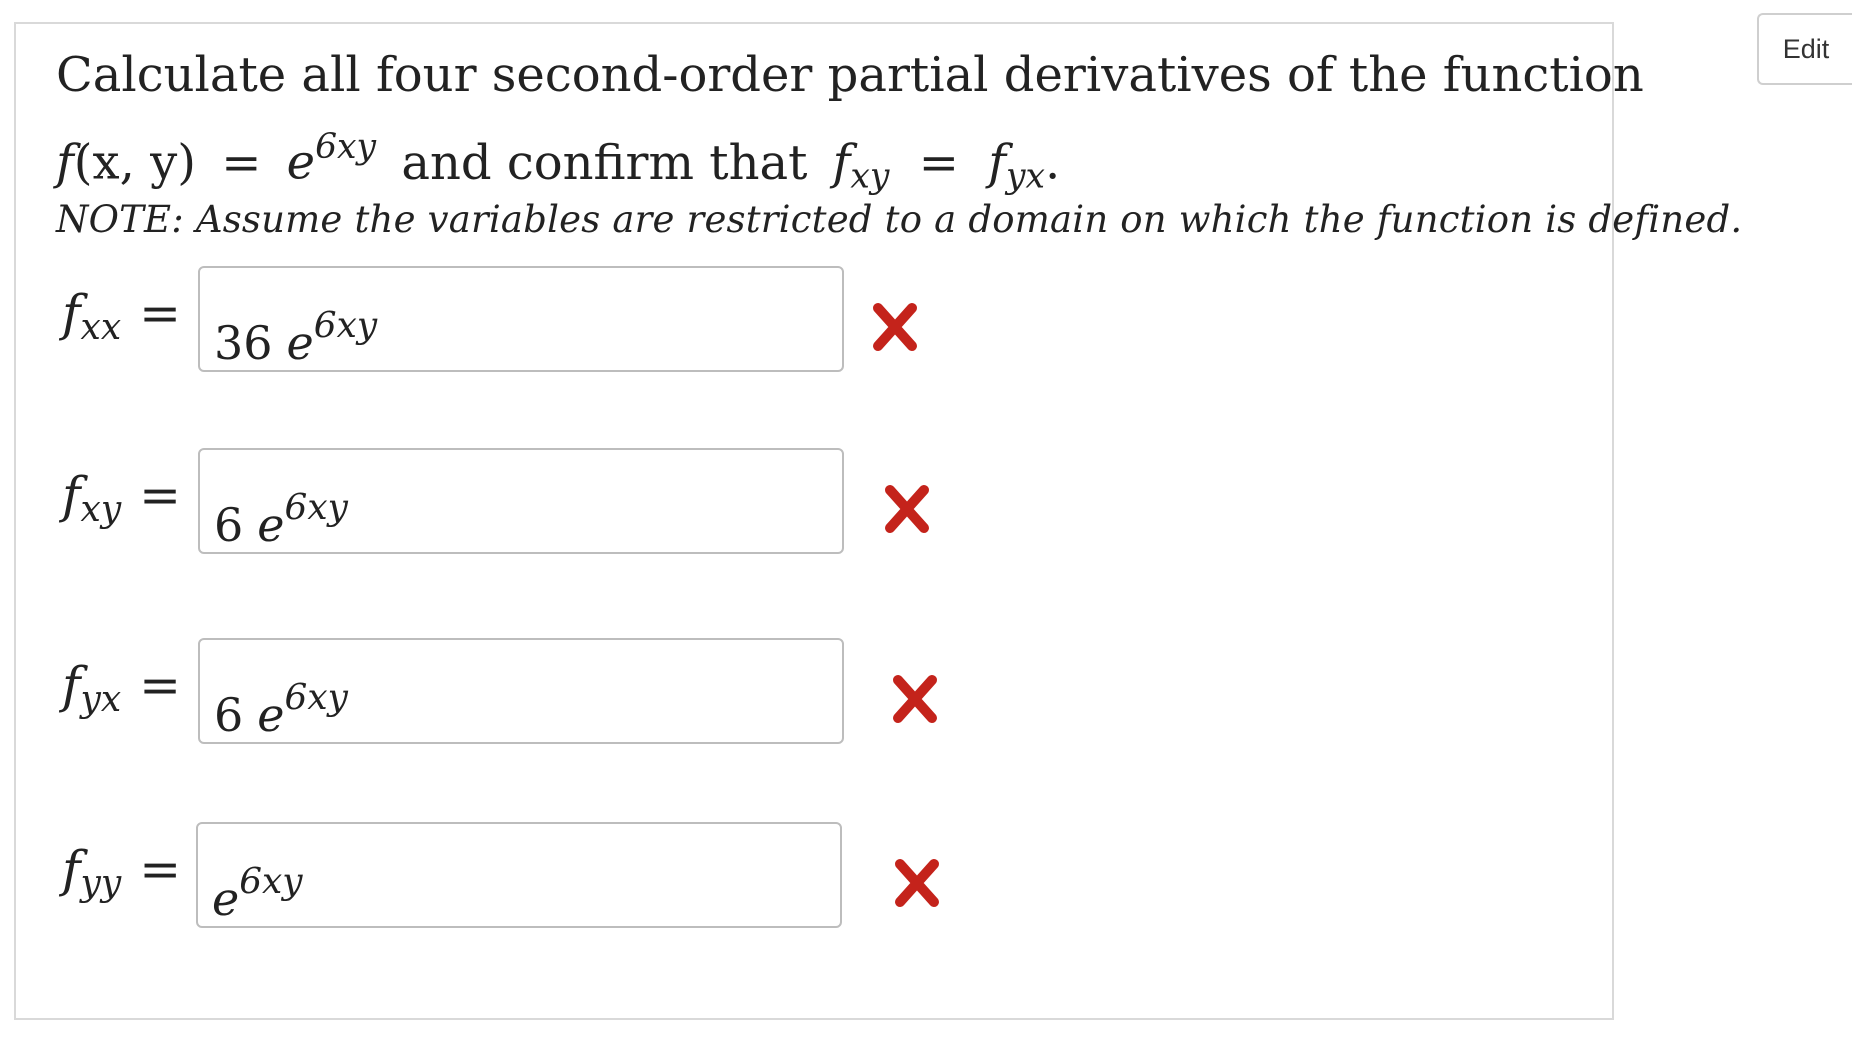 The height and width of the screenshot is (1052, 1852). I want to click on answer-row-fxx: fxx = 36 e6xy, so click(506, 321).